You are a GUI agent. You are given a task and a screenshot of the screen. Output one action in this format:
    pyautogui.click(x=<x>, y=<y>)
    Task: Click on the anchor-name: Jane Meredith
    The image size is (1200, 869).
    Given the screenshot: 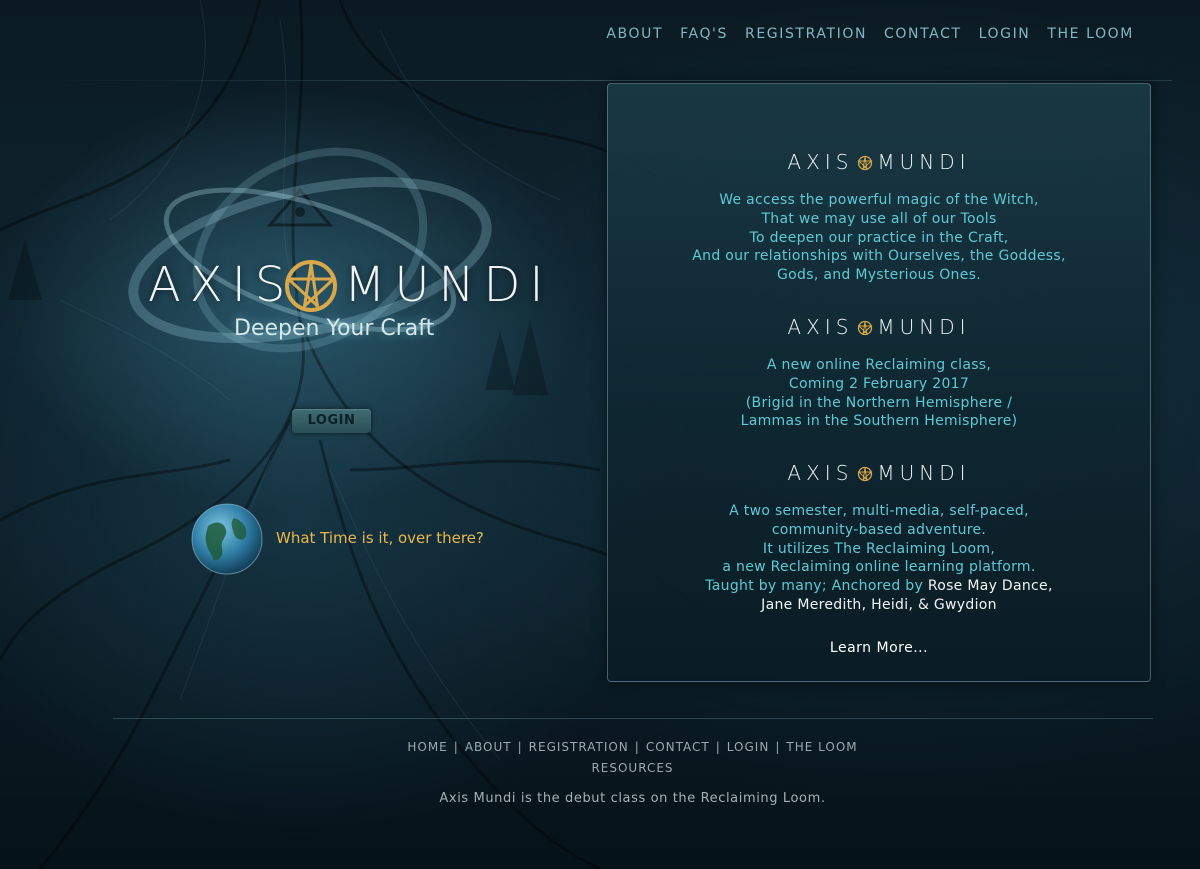 What is the action you would take?
    pyautogui.click(x=811, y=604)
    